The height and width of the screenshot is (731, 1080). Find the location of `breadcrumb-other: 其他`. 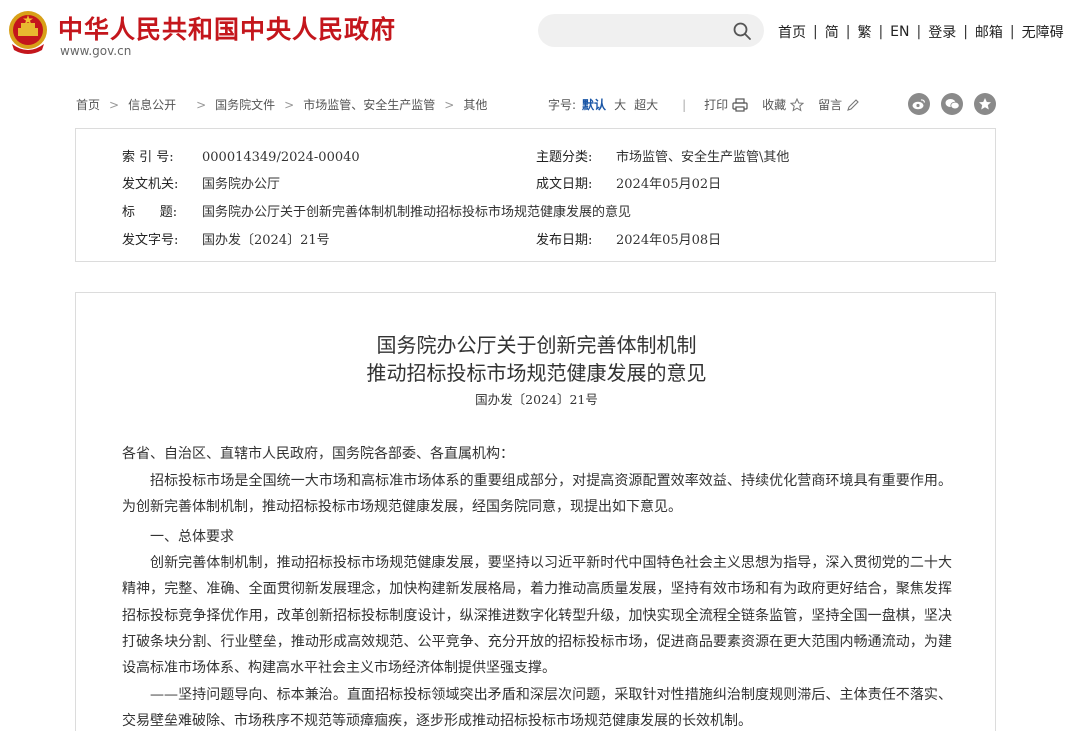

breadcrumb-other: 其他 is located at coordinates (475, 104).